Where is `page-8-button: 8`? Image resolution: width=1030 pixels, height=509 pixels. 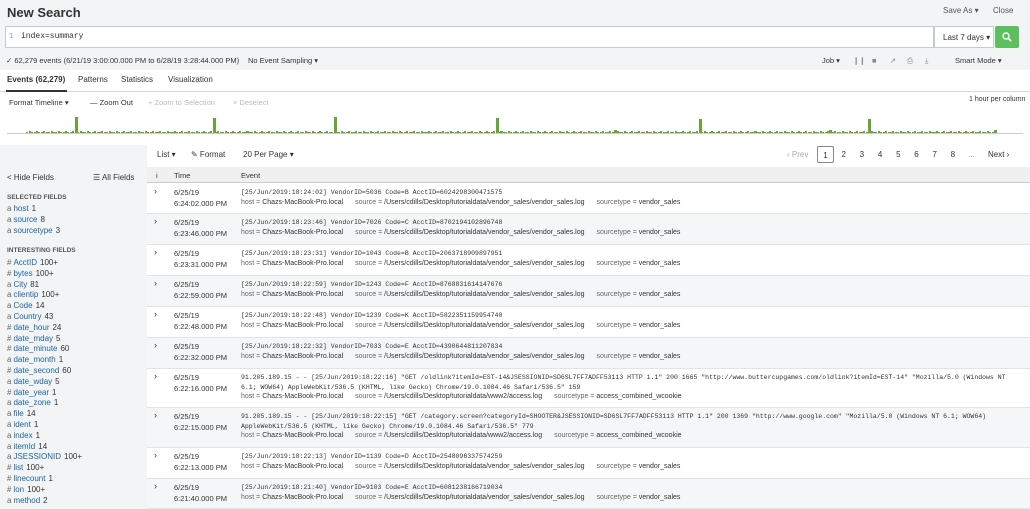
page-8-button: 8 is located at coordinates (952, 154).